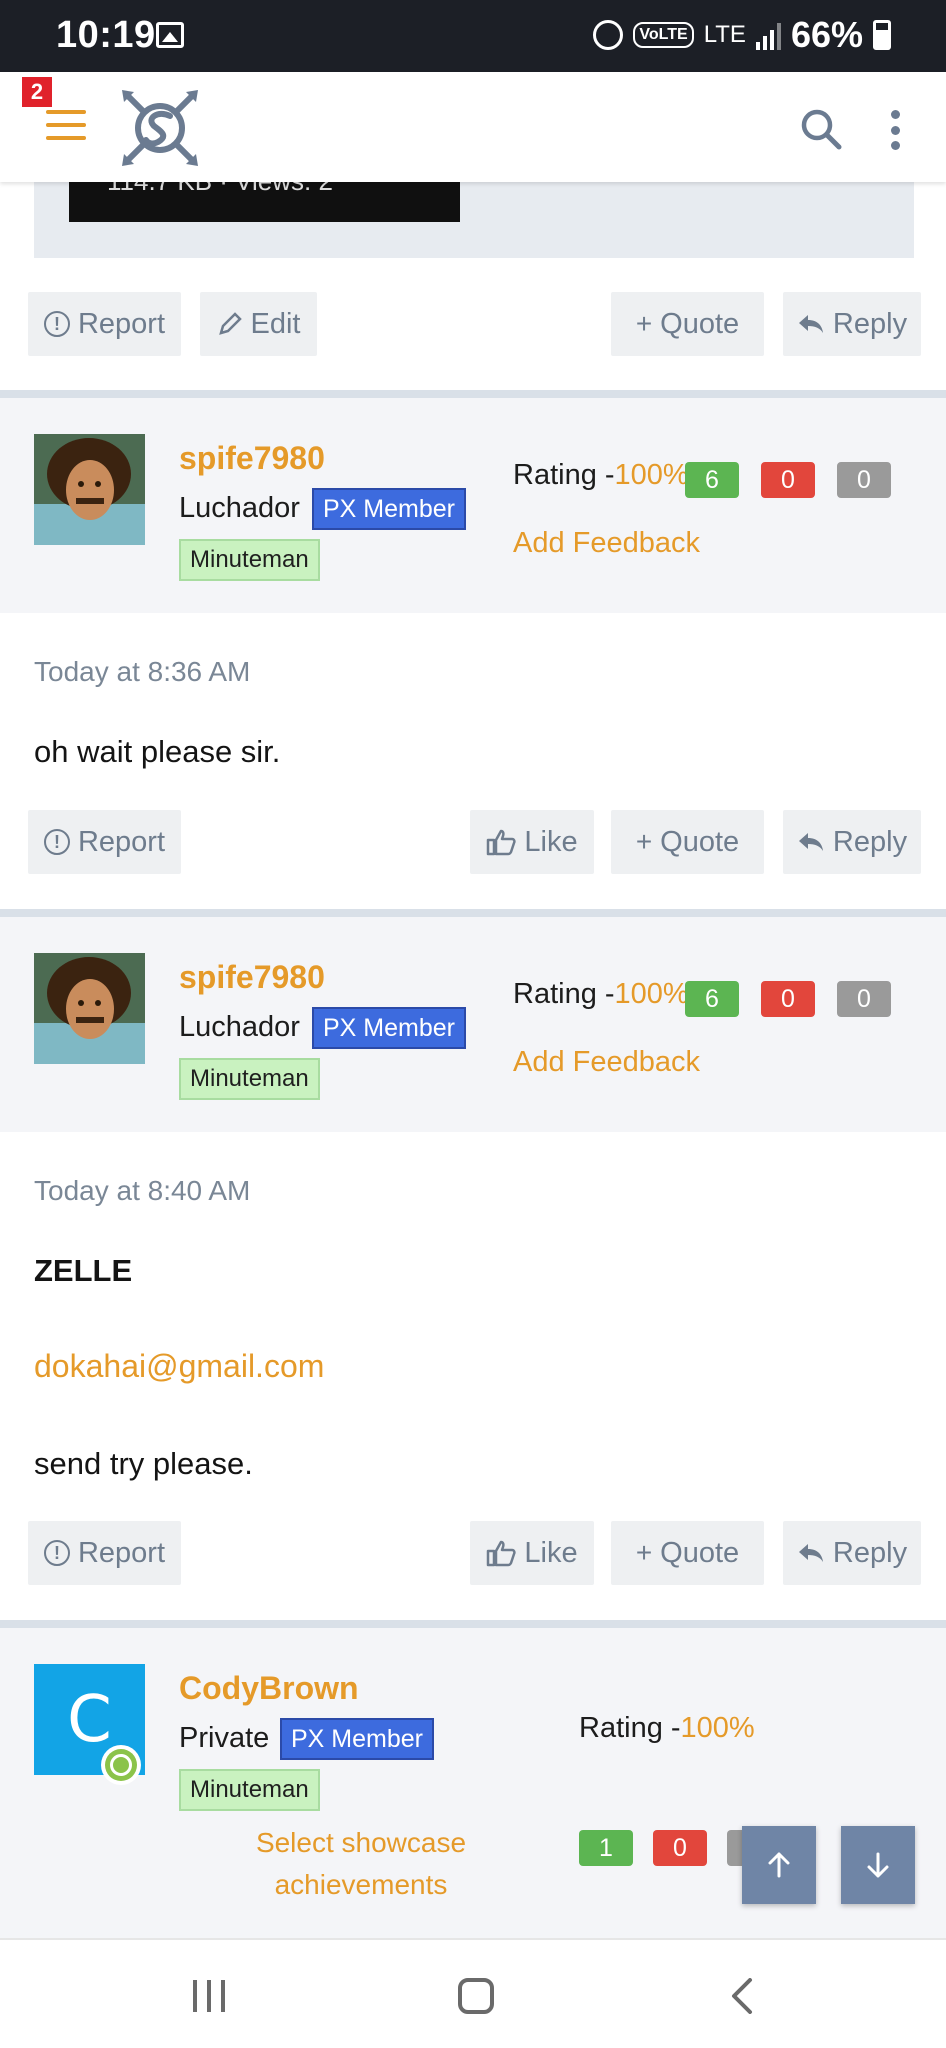  Describe the element at coordinates (160, 128) in the screenshot. I see `site-logo` at that location.